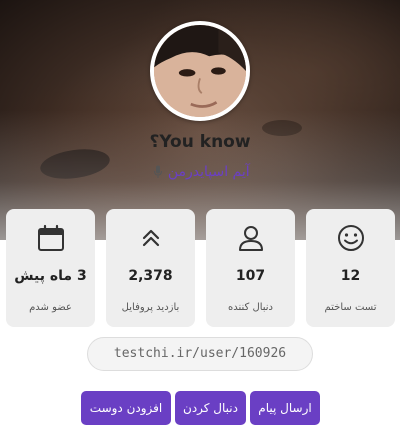 The height and width of the screenshot is (444, 400). I want to click on stat-card-followers: 107 دنبال کننده, so click(250, 268).